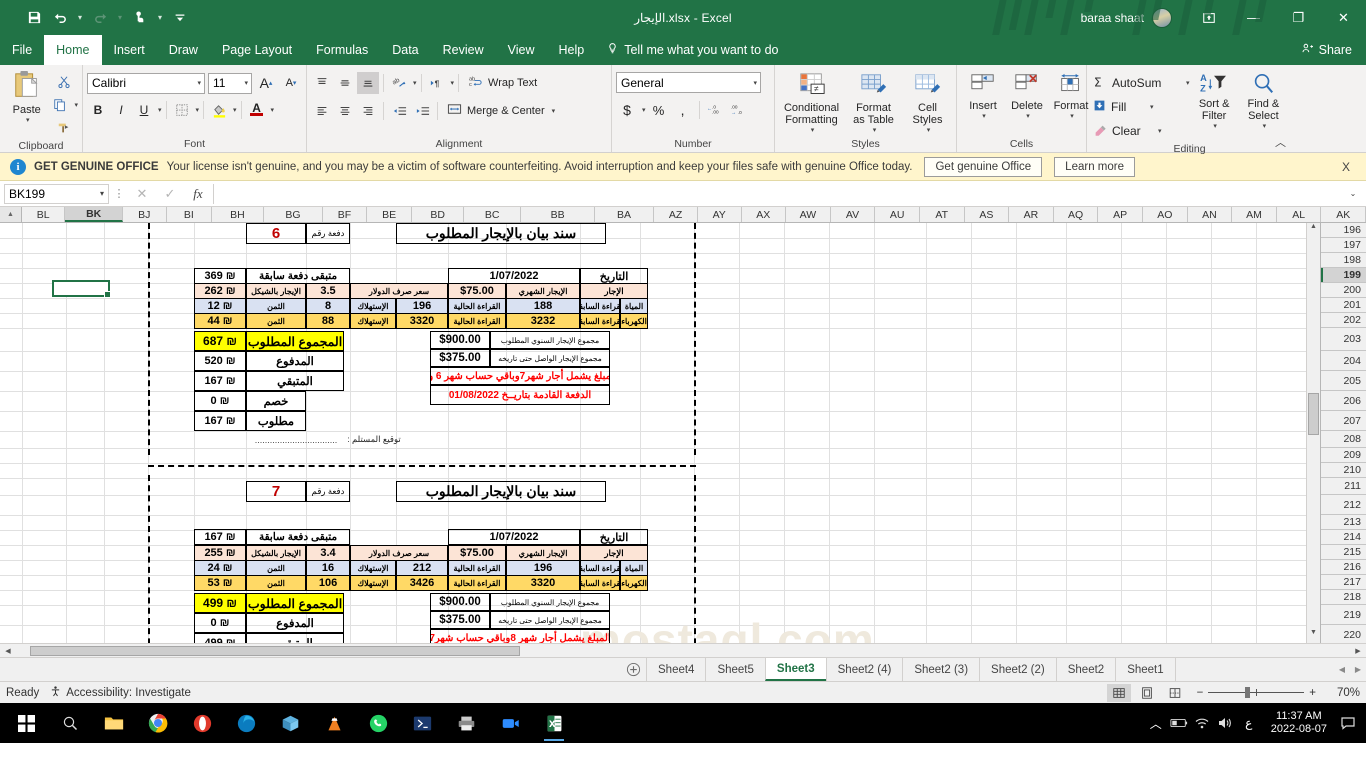 This screenshot has width=1366, height=768. What do you see at coordinates (81, 289) in the screenshot?
I see `active-cell-BK199` at bounding box center [81, 289].